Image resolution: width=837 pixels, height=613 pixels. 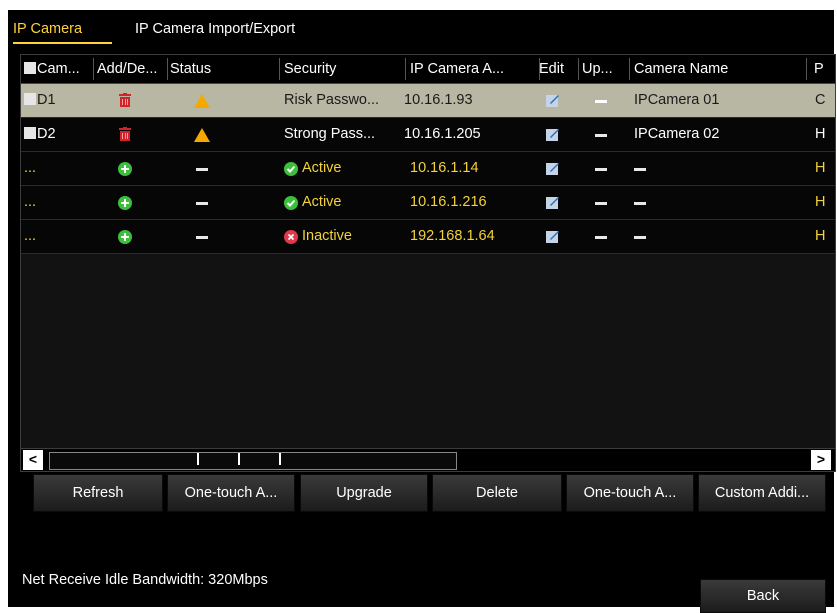 I want to click on tab-ip-camera-import-export: IP Camera Import/Export, so click(x=215, y=29).